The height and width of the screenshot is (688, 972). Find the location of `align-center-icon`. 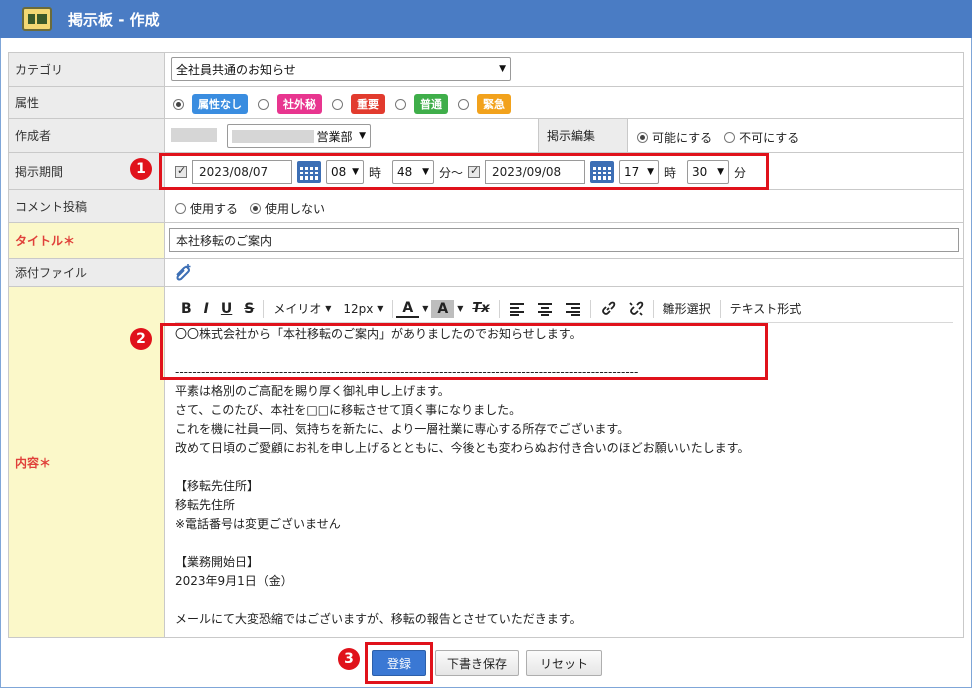

align-center-icon is located at coordinates (545, 309).